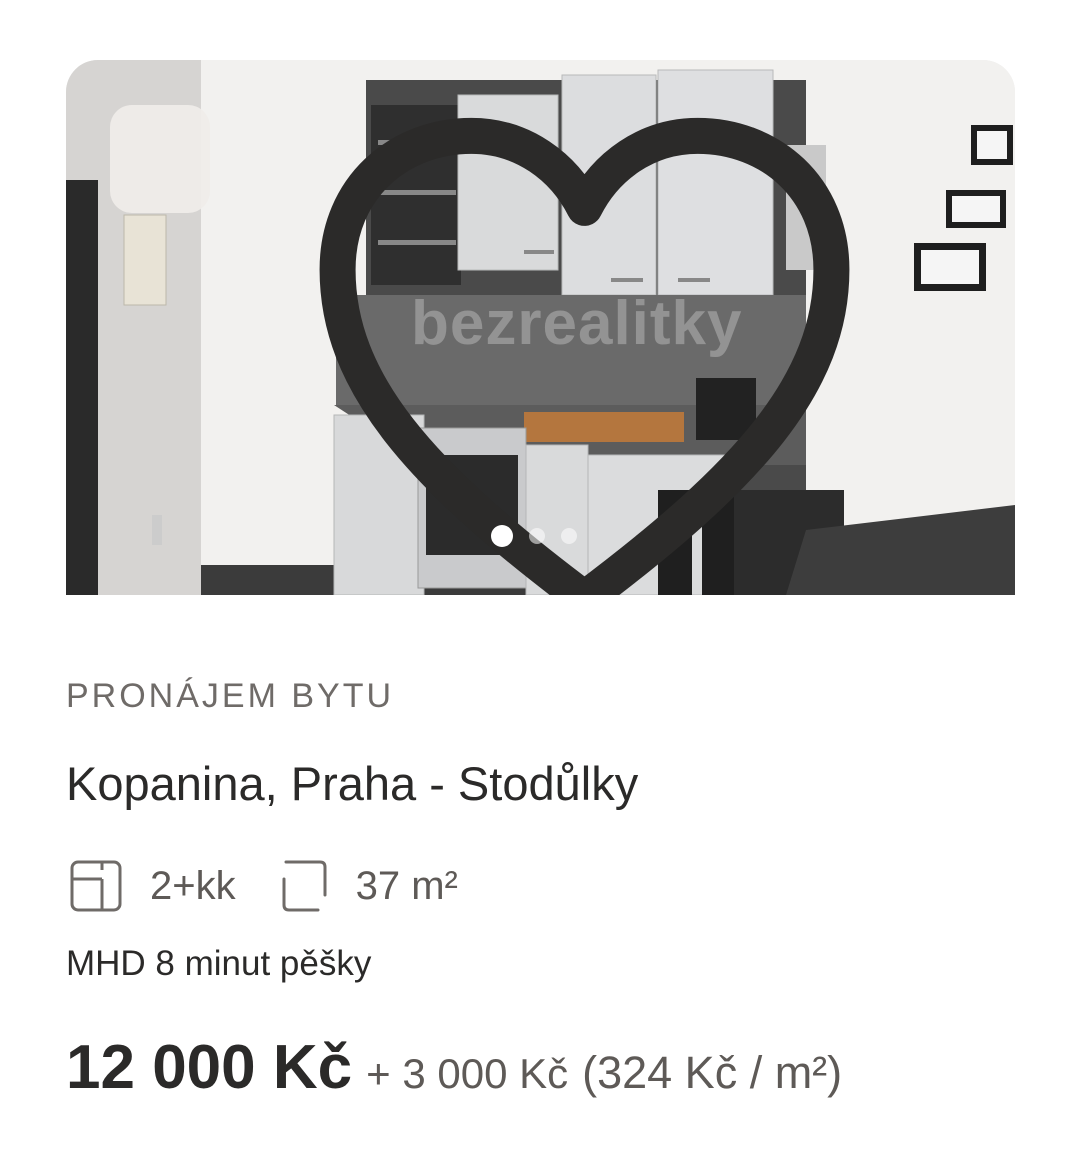 Image resolution: width=1080 pixels, height=1164 pixels. I want to click on gallery-pagination, so click(534, 536).